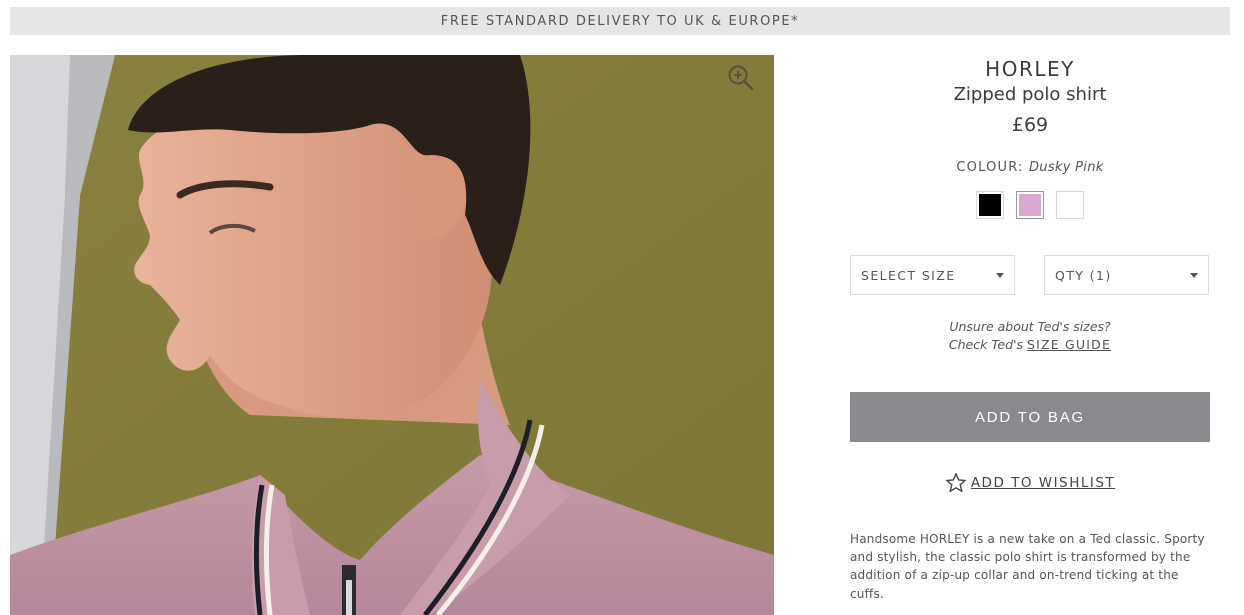 The image size is (1244, 615). Describe the element at coordinates (1030, 326) in the screenshot. I see `size-help-line1: Unsure about Ted's sizes?` at that location.